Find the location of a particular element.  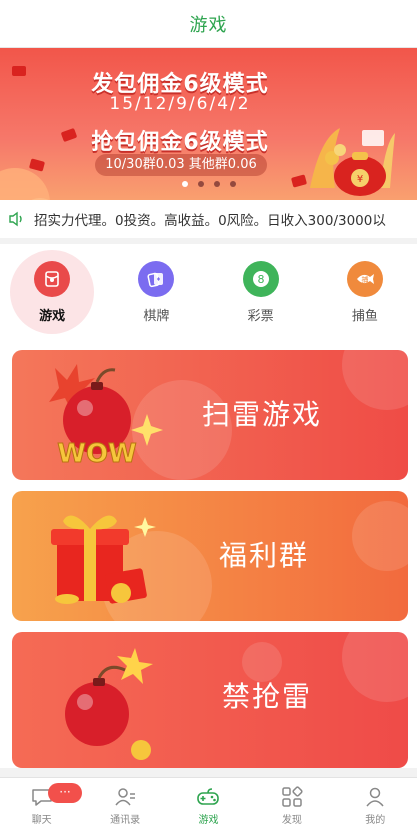

page-title: 游戏 is located at coordinates (208, 25).